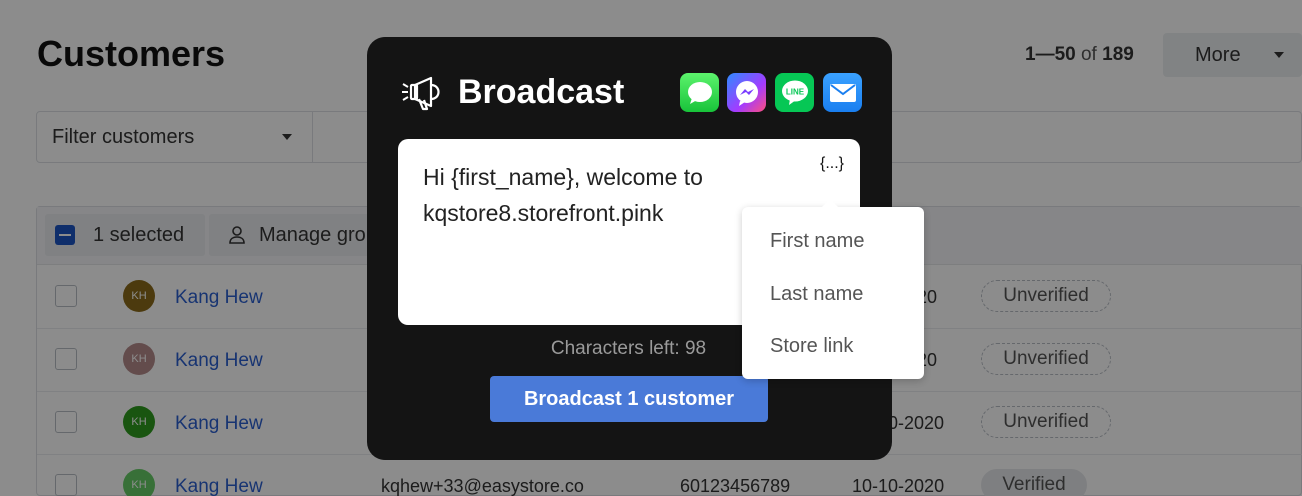 The height and width of the screenshot is (496, 1302). What do you see at coordinates (832, 164) in the screenshot?
I see `insert-variable-button: {...}` at bounding box center [832, 164].